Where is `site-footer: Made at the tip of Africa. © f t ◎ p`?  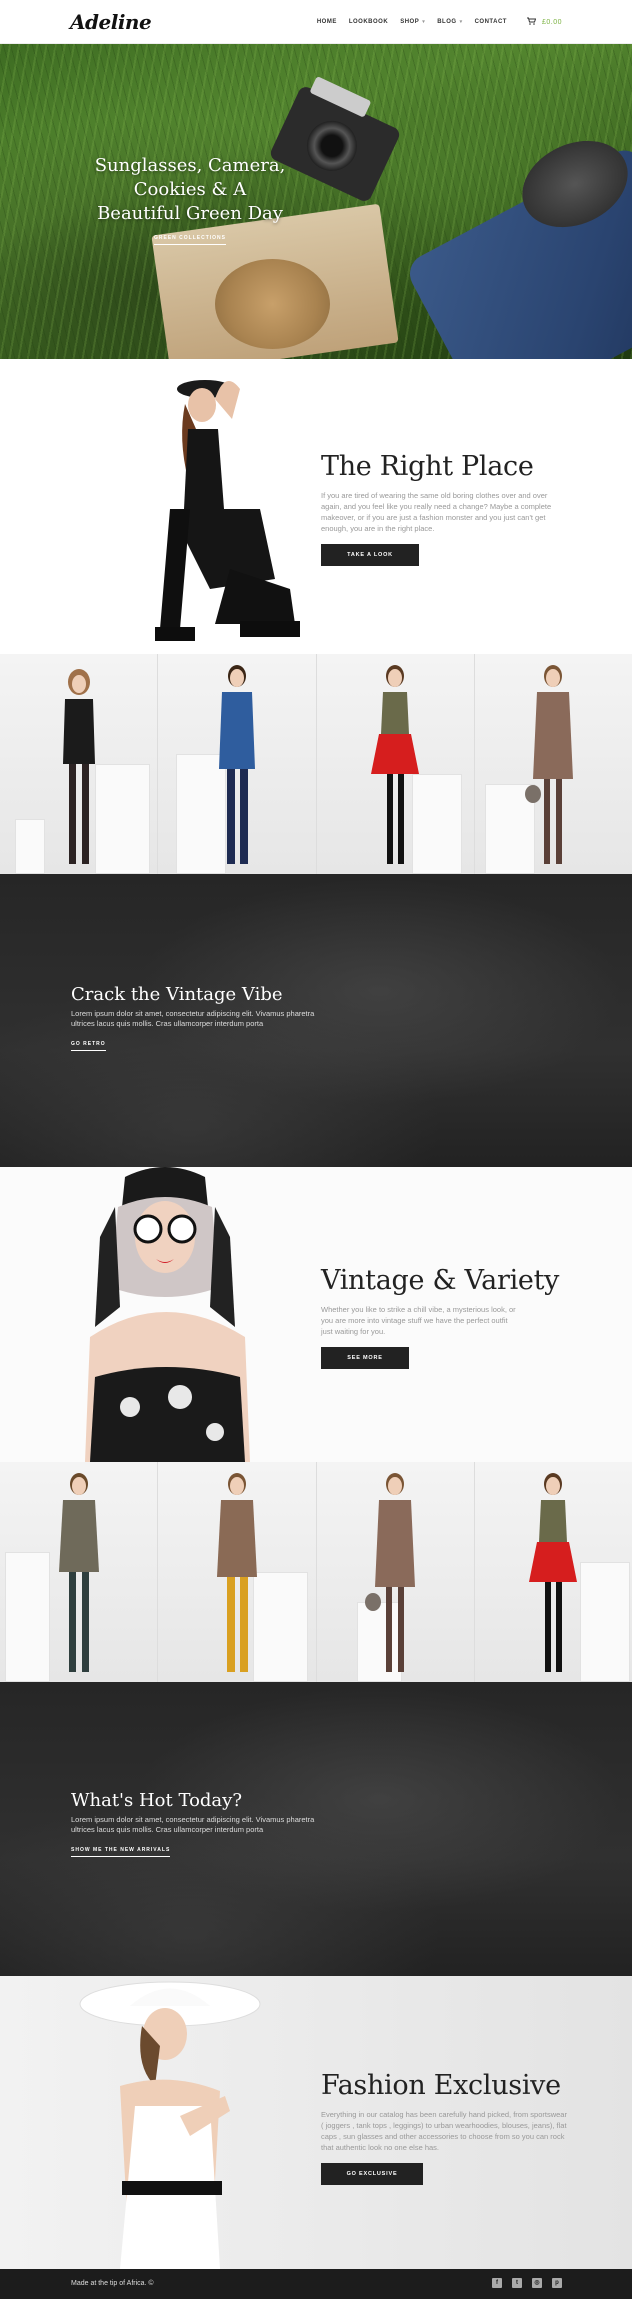
site-footer: Made at the tip of Africa. © f t ◎ p is located at coordinates (316, 2284).